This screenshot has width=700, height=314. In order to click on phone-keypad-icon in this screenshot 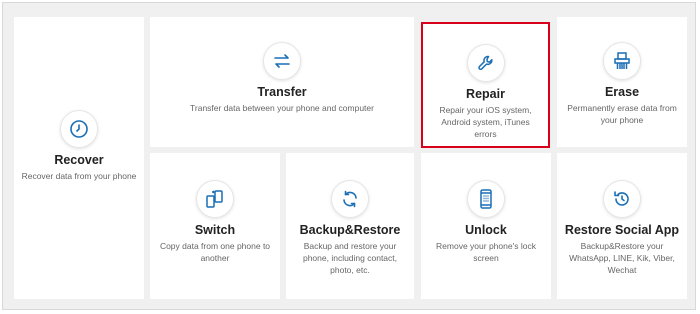, I will do `click(486, 199)`.